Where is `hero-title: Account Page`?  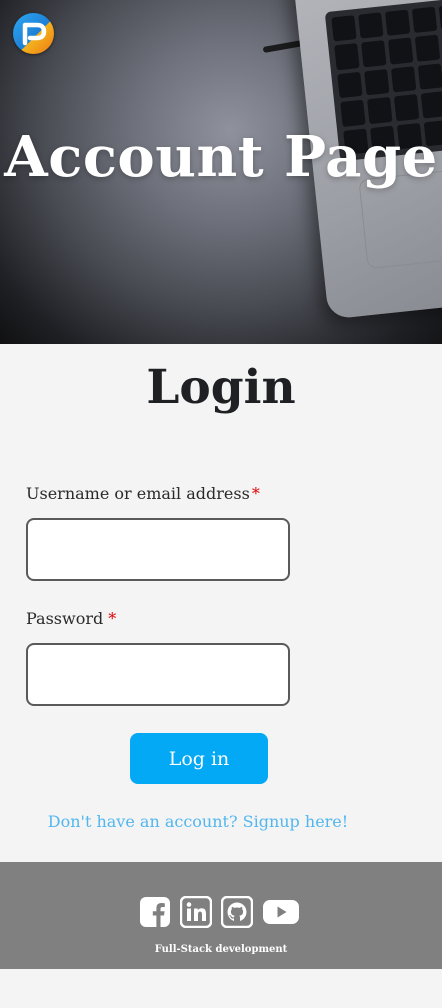
hero-title: Account Page is located at coordinates (221, 157).